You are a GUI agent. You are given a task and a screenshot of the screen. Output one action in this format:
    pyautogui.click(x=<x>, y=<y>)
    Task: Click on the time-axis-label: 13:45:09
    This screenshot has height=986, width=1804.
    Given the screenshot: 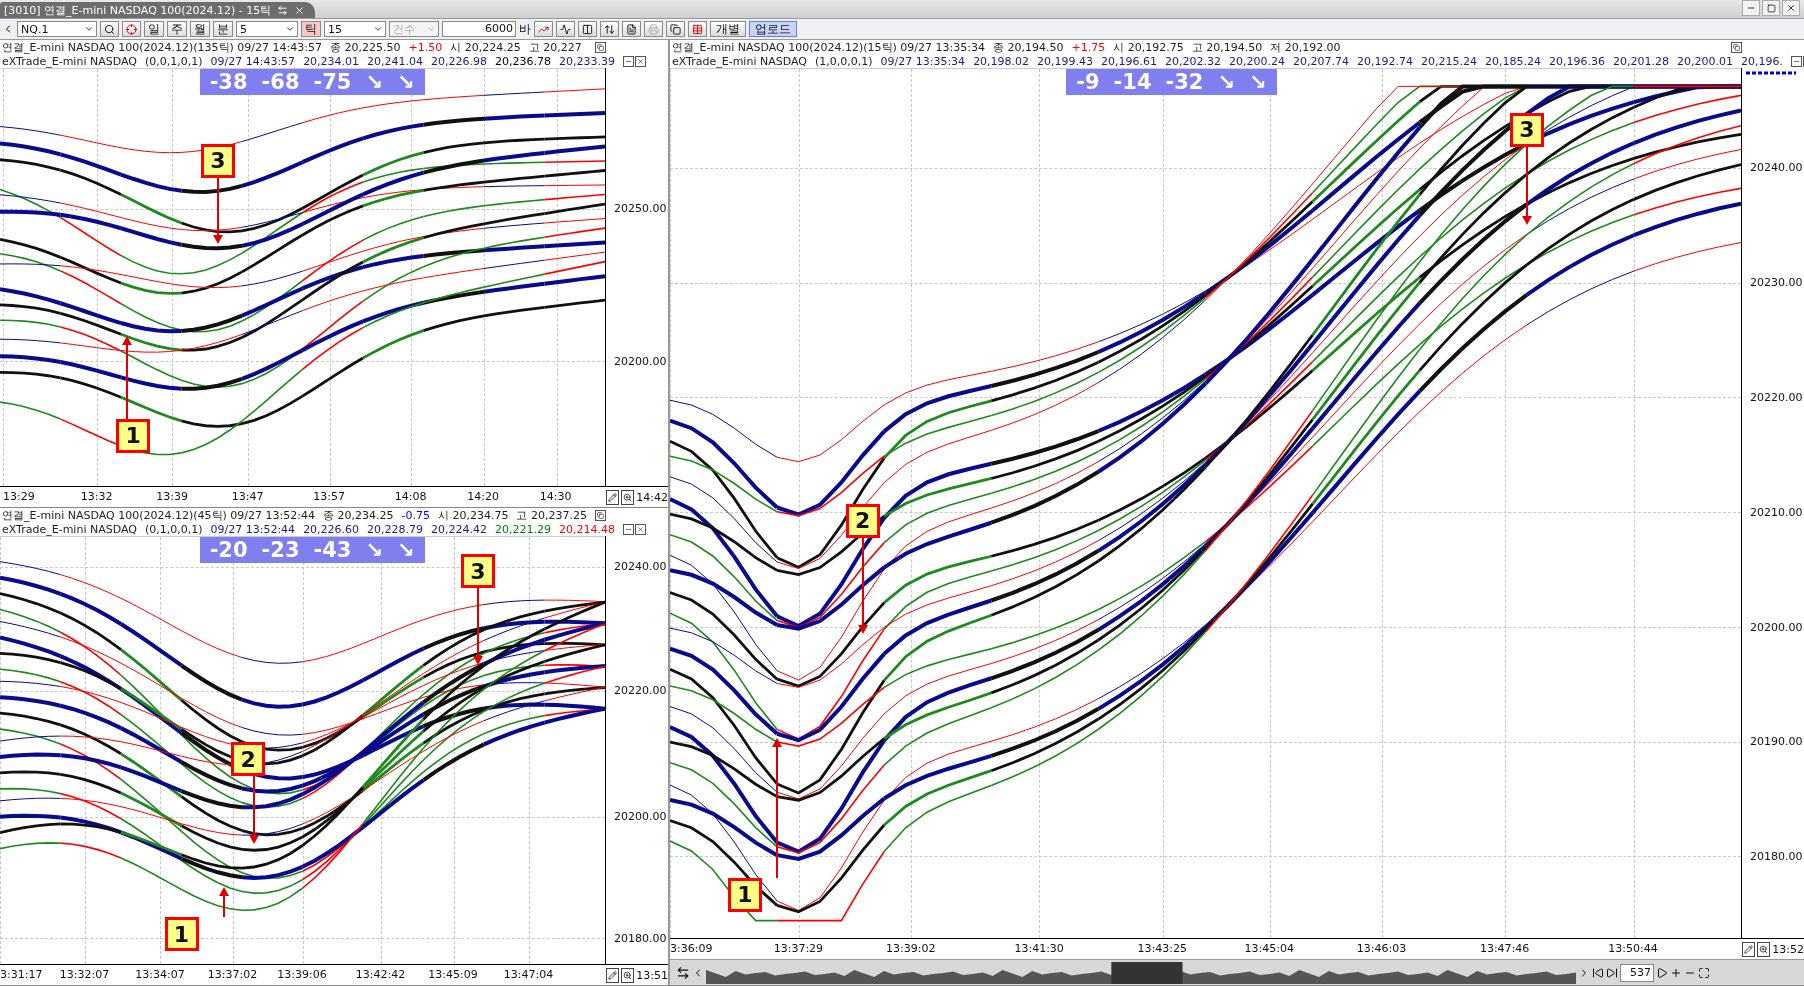 What is the action you would take?
    pyautogui.click(x=453, y=974)
    